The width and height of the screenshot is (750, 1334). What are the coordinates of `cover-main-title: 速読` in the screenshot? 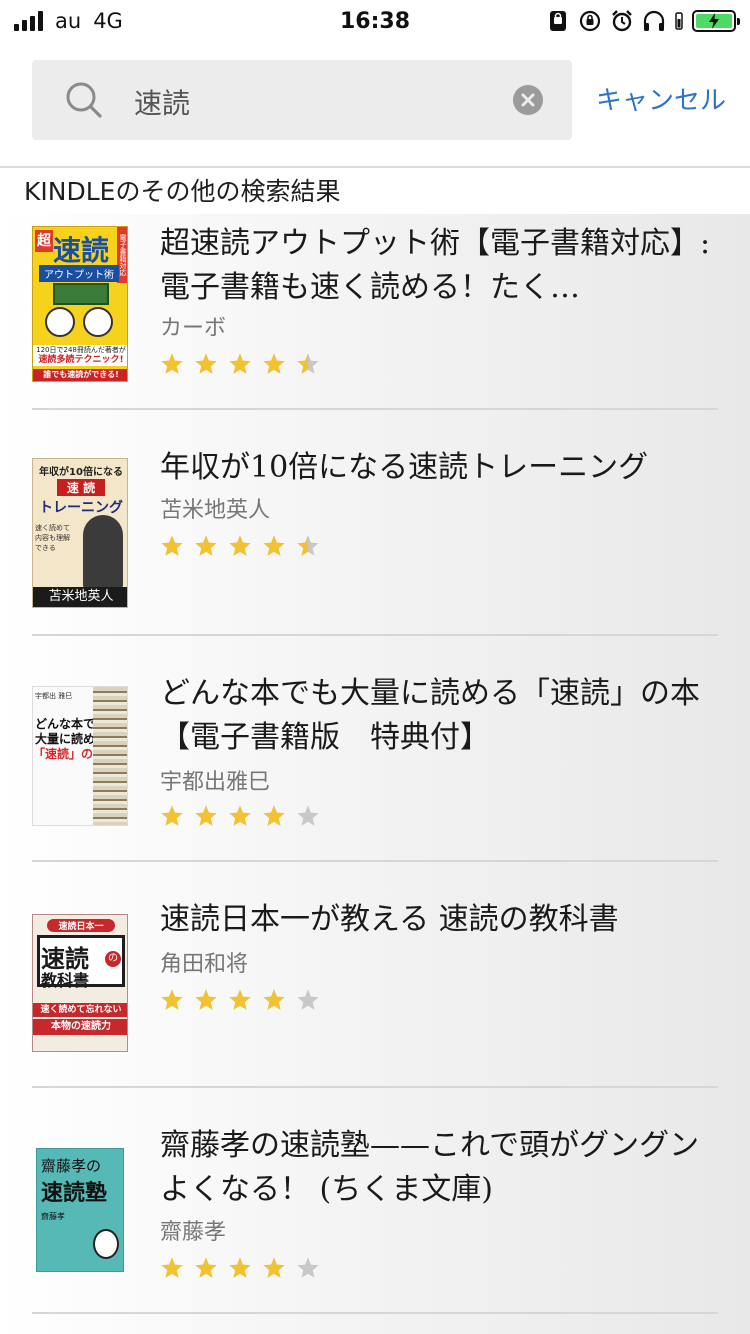 It's located at (81, 250).